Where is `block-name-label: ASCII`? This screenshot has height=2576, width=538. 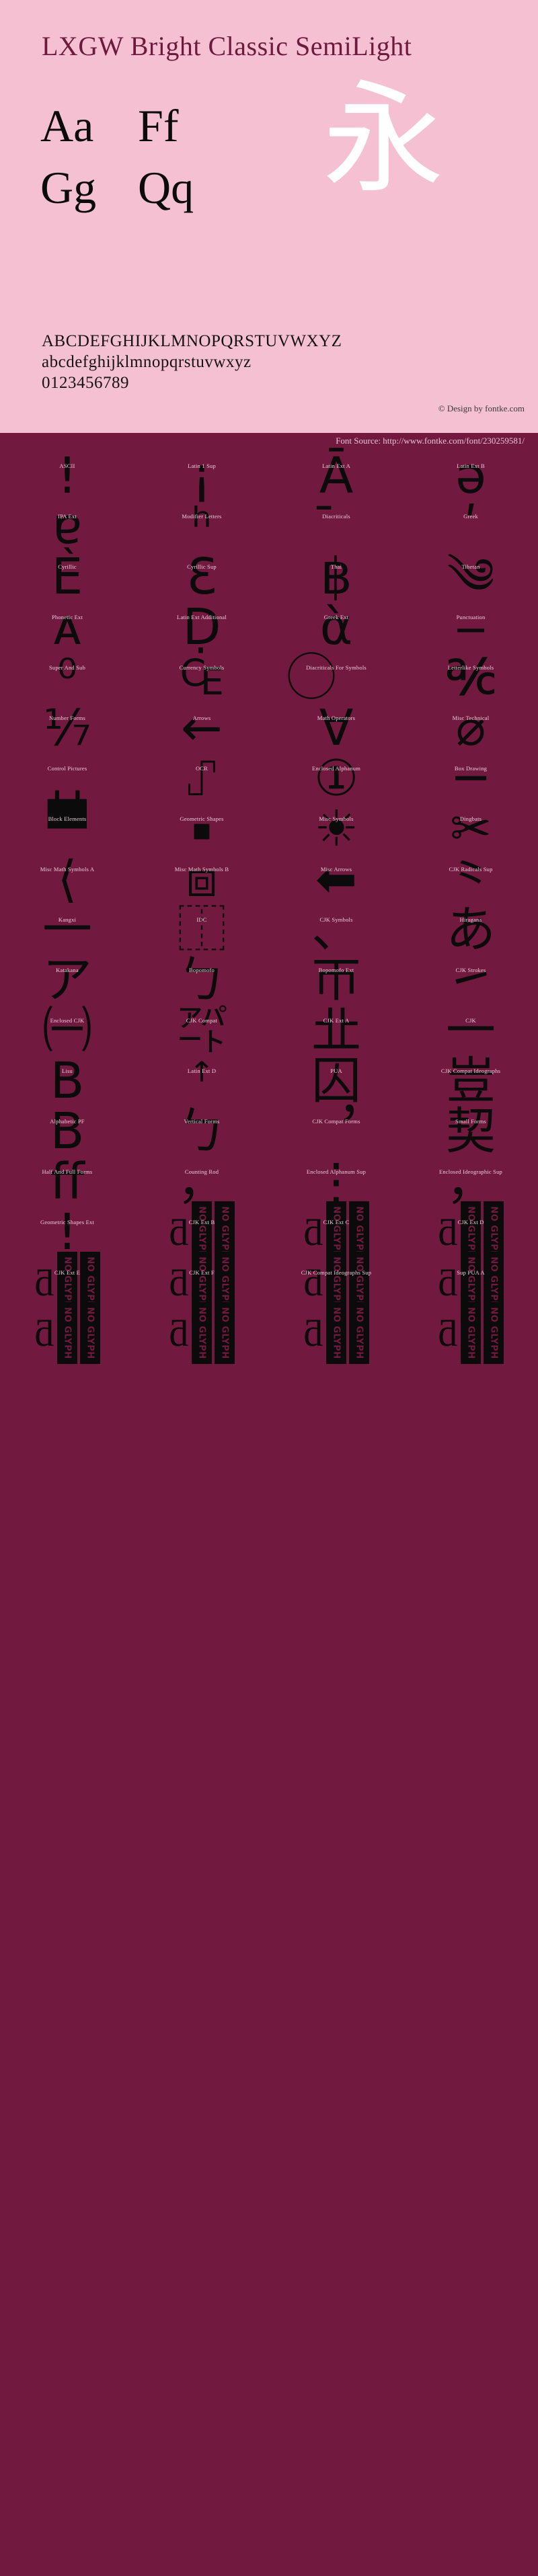 block-name-label: ASCII is located at coordinates (67, 465).